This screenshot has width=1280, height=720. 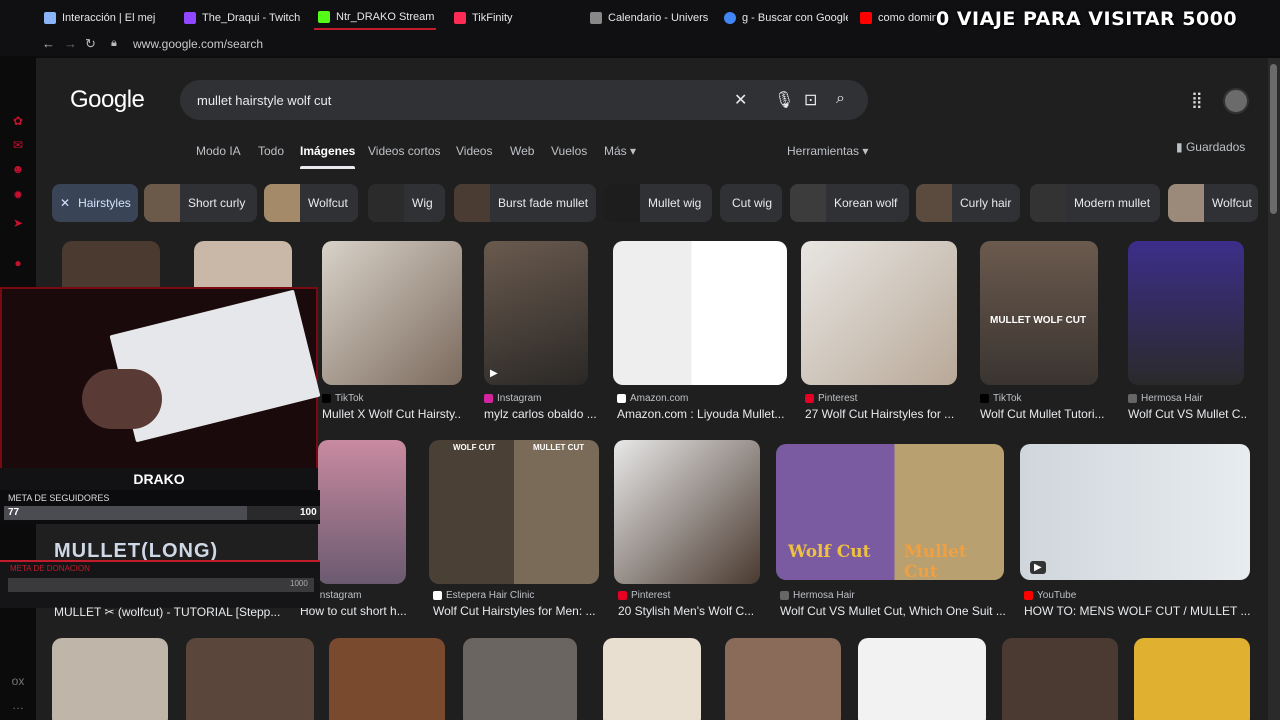 I want to click on browser-tab: g - Buscar con Google, so click(x=784, y=18).